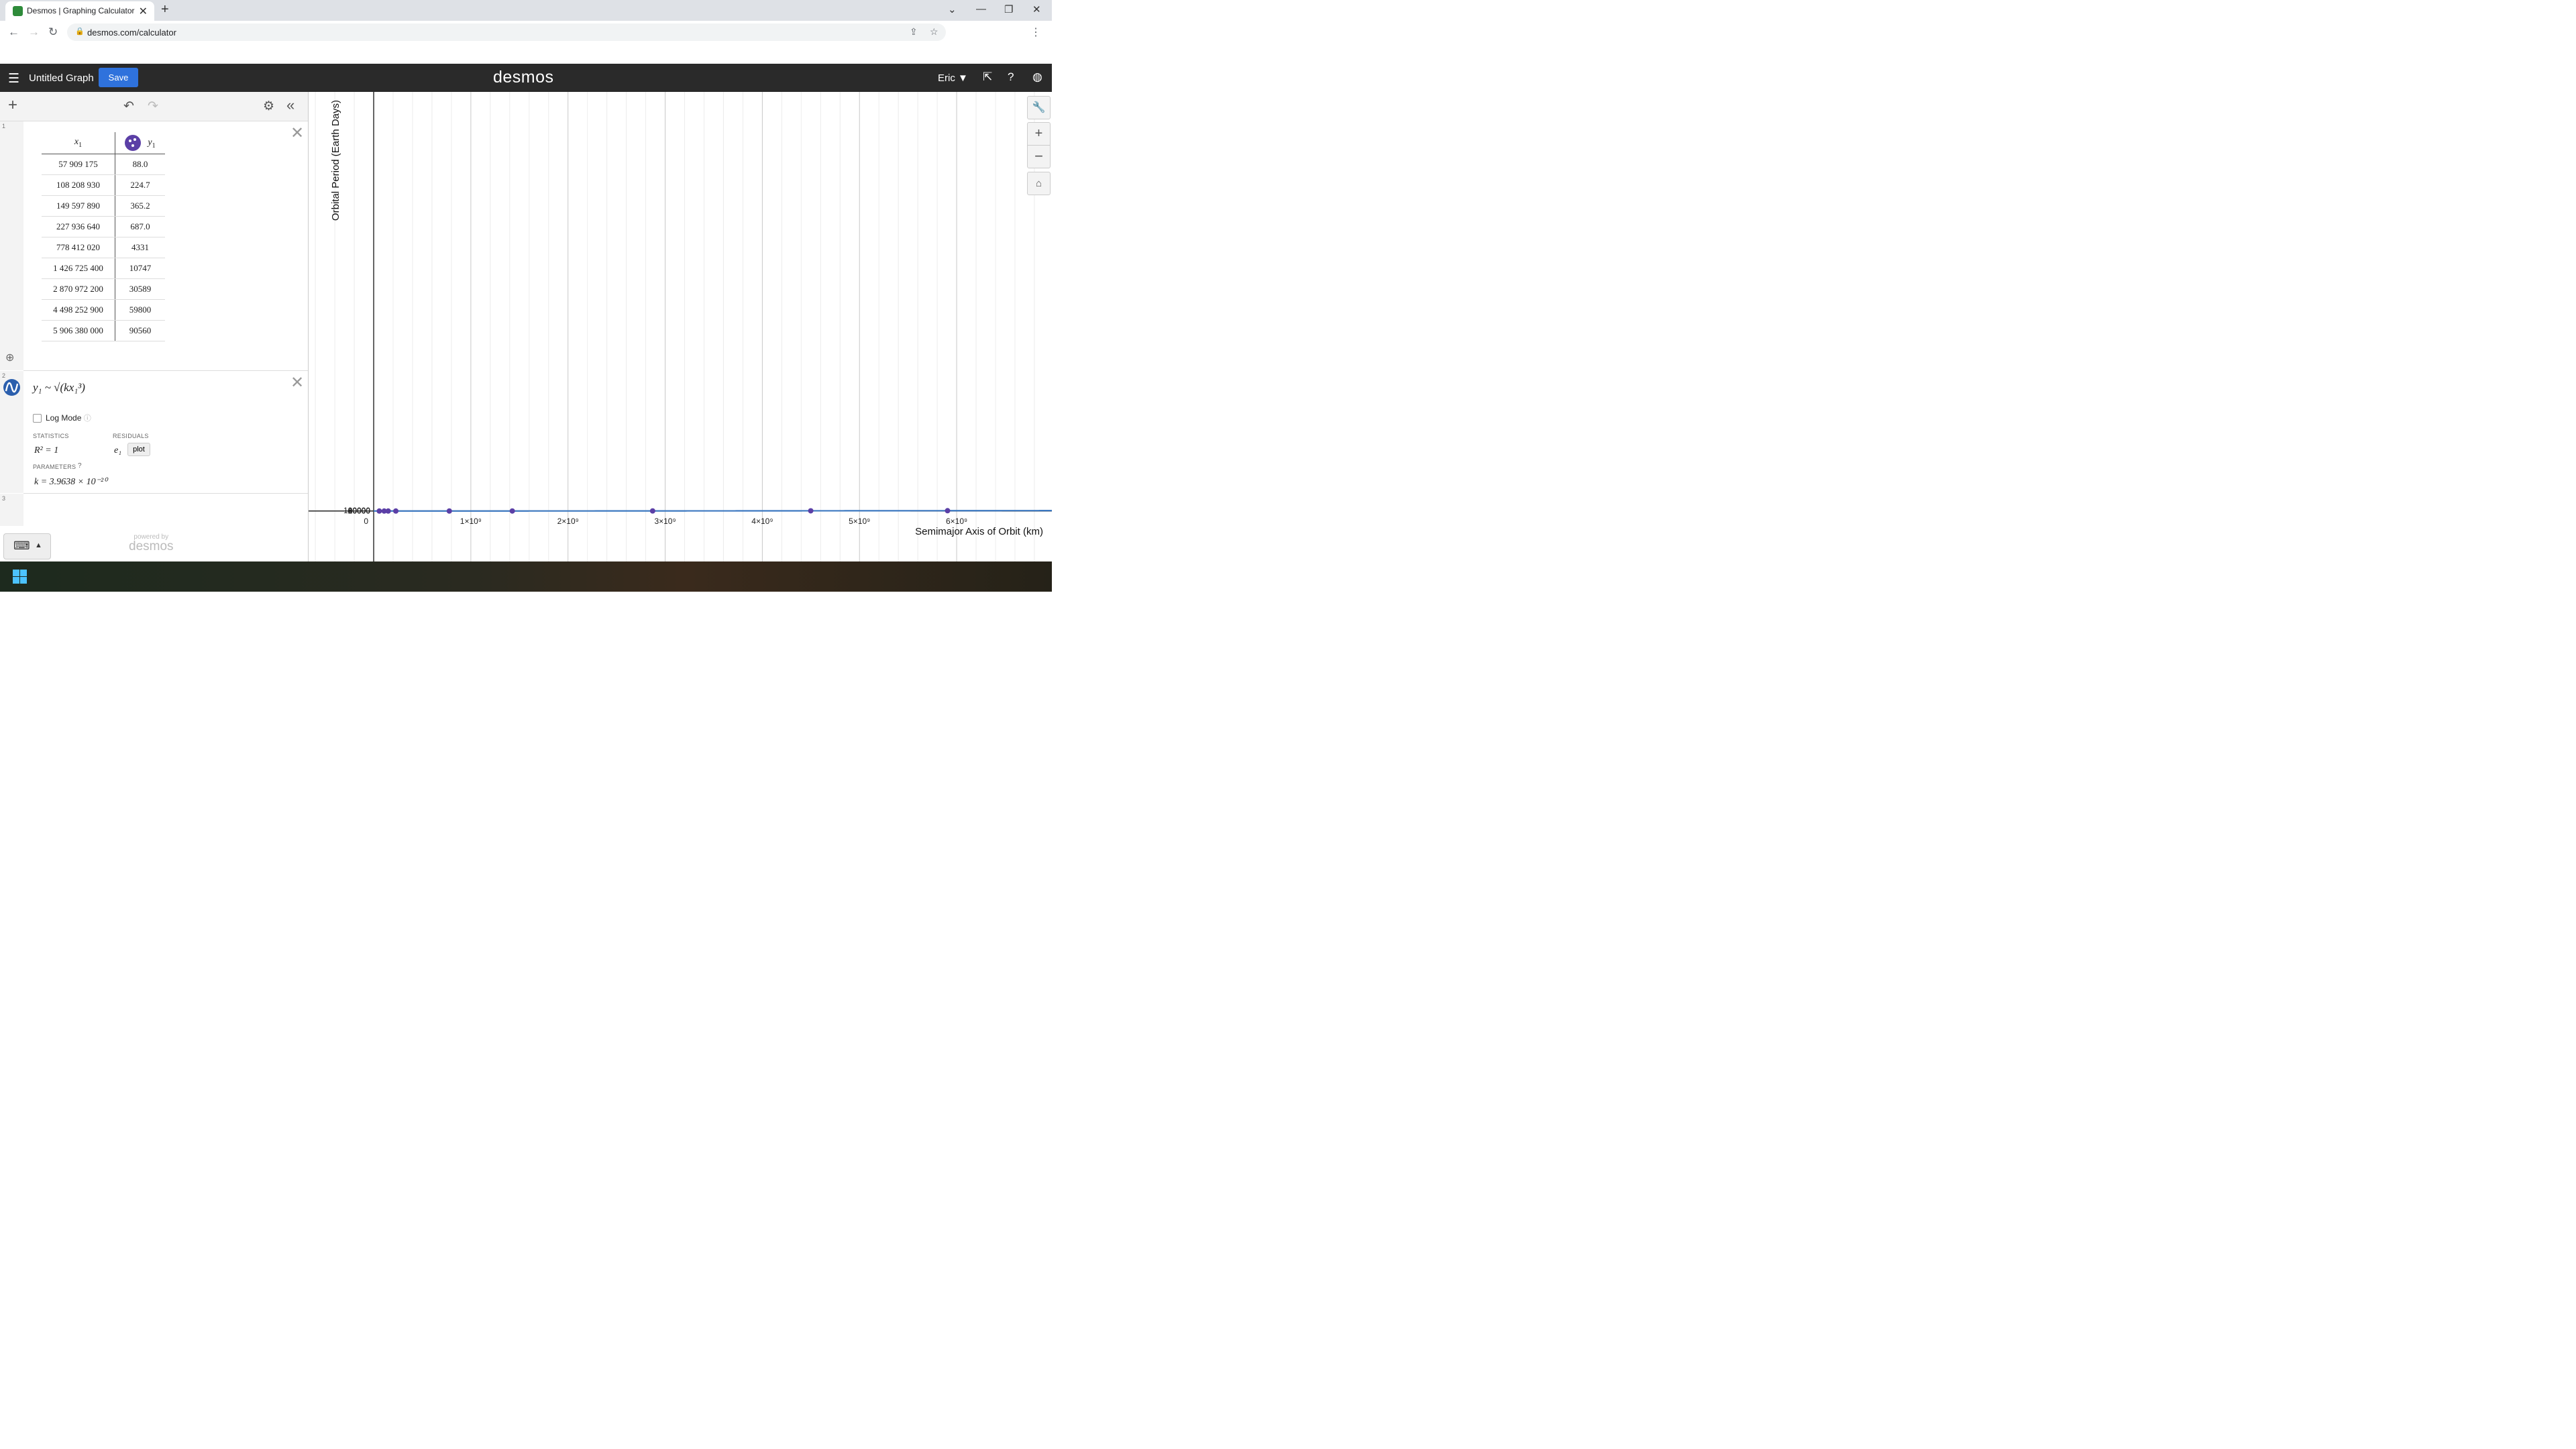 The image size is (2576, 1449). I want to click on row-number: 1, so click(4, 126).